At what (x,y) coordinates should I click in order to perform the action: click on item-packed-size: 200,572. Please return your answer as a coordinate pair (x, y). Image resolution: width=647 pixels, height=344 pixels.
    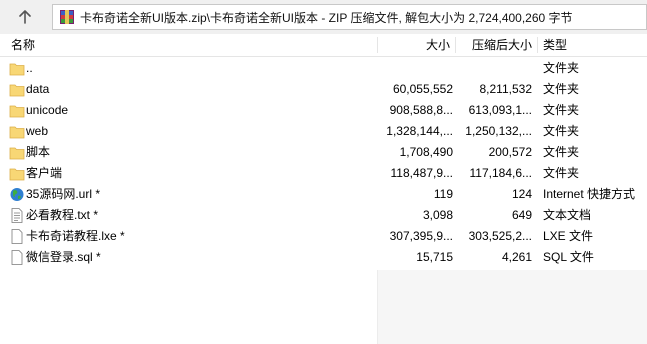
    Looking at the image, I should click on (510, 152).